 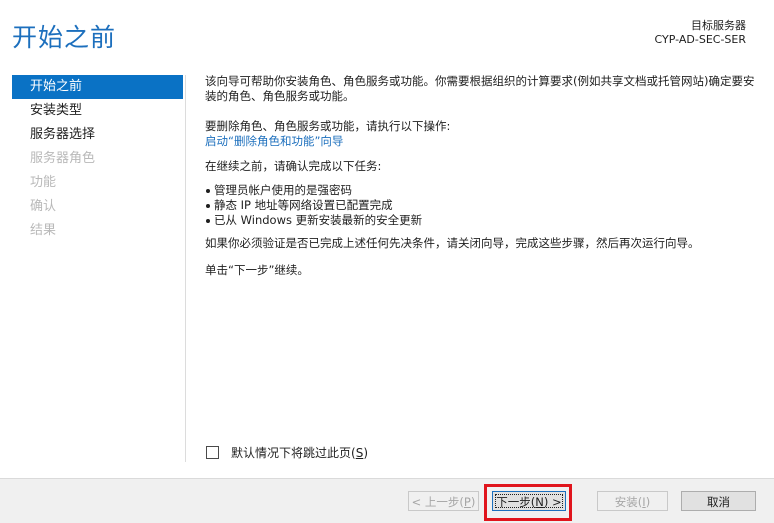 What do you see at coordinates (528, 502) in the screenshot?
I see `next-button-highlight` at bounding box center [528, 502].